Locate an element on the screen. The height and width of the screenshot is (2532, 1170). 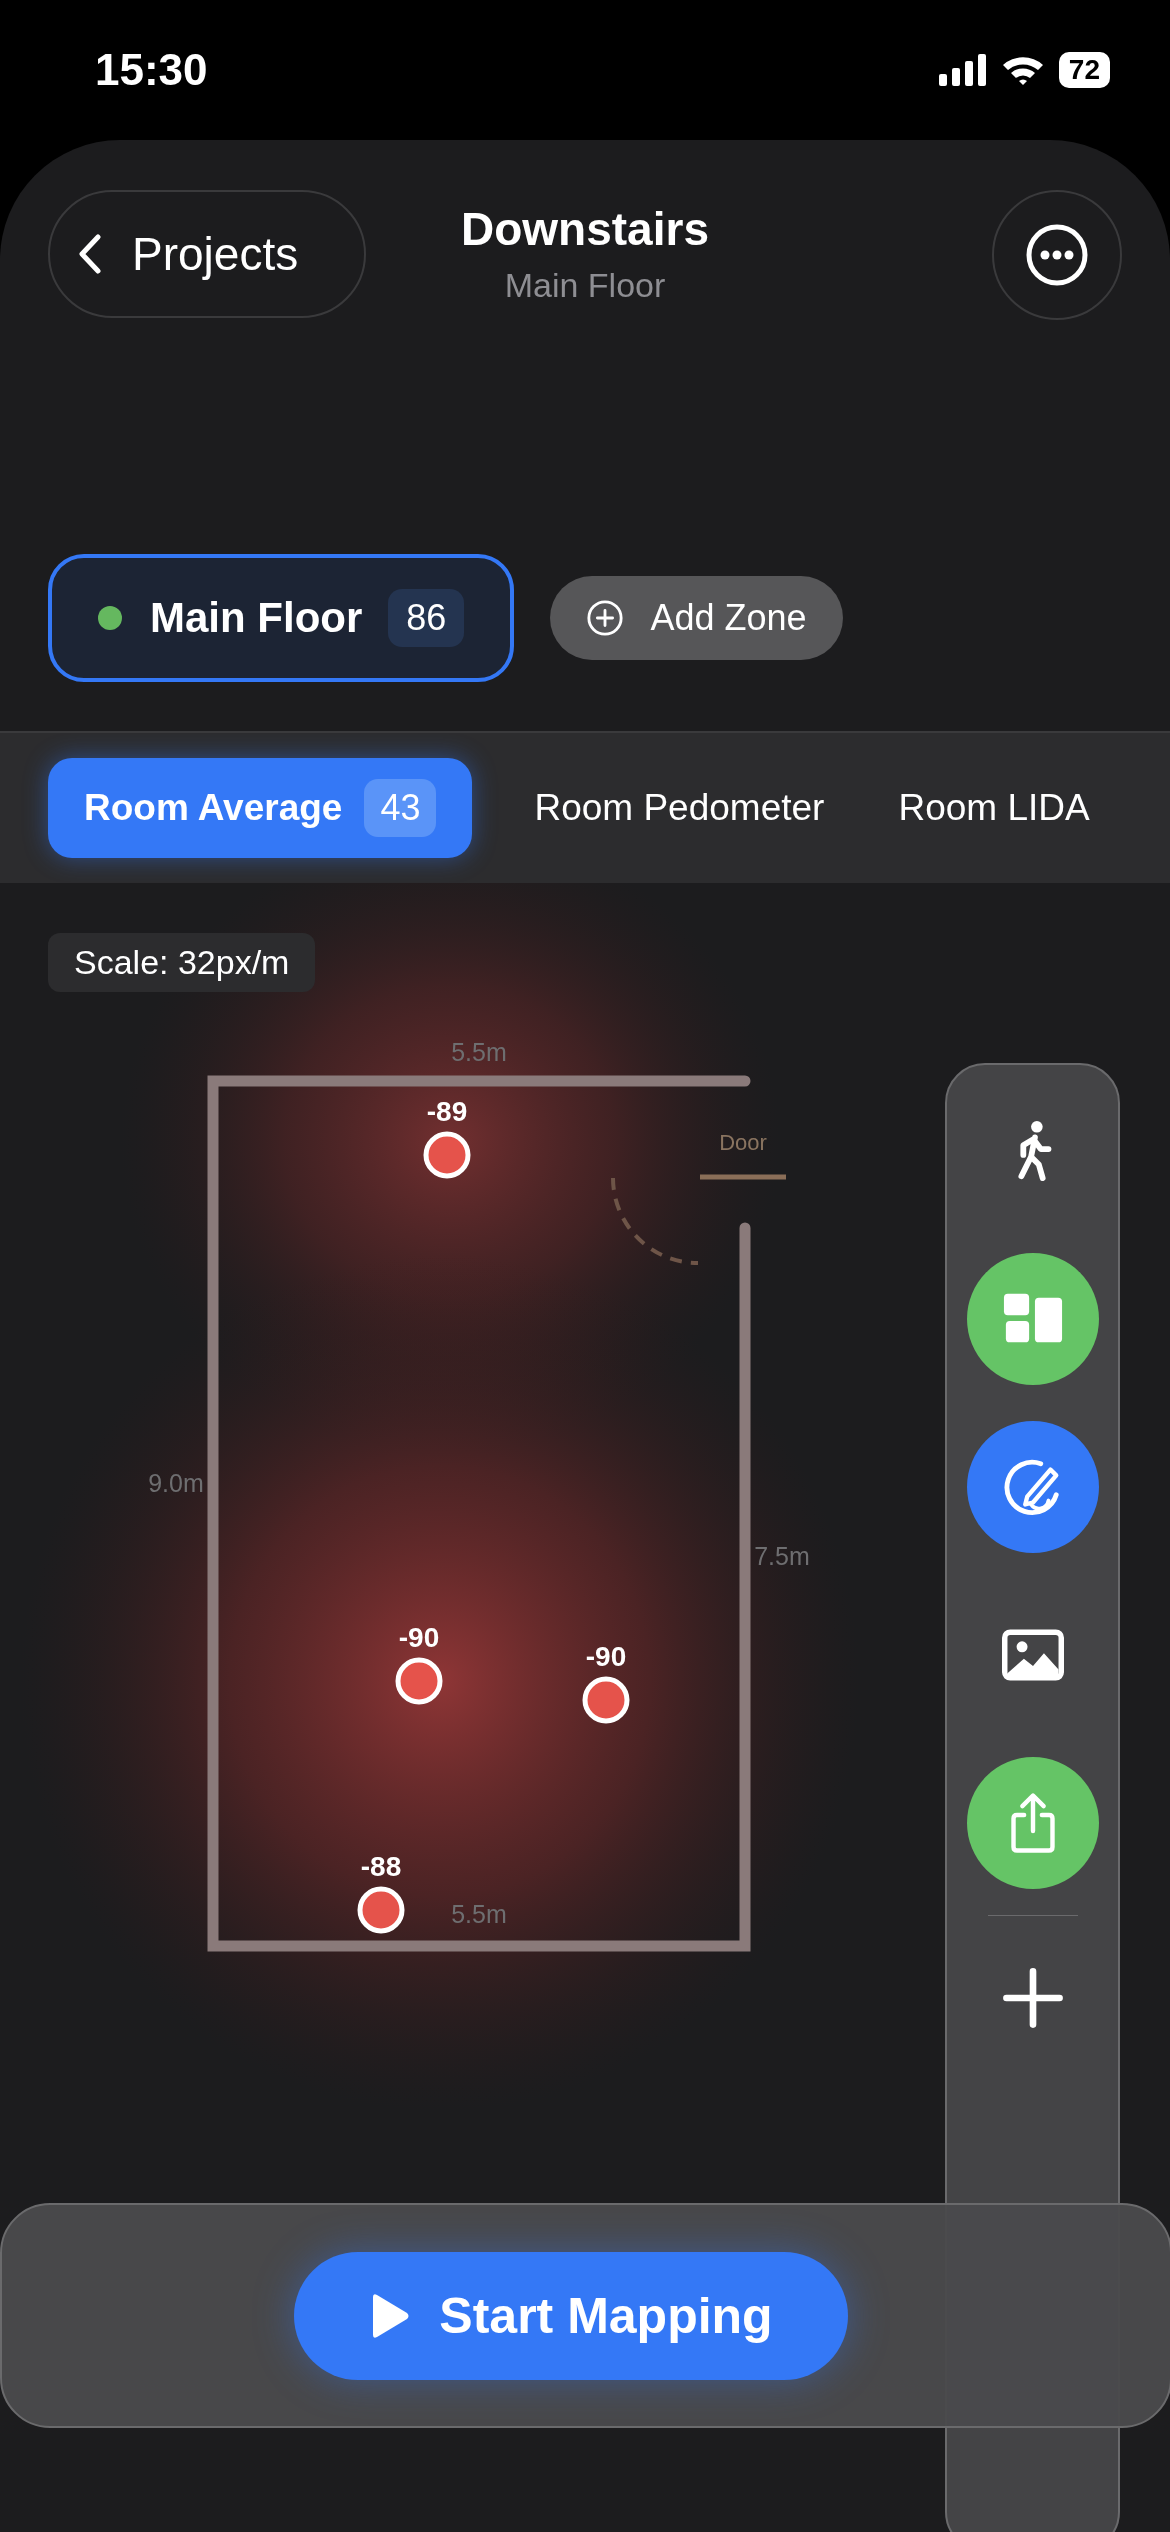
signal-reading: -88 is located at coordinates (381, 1866).